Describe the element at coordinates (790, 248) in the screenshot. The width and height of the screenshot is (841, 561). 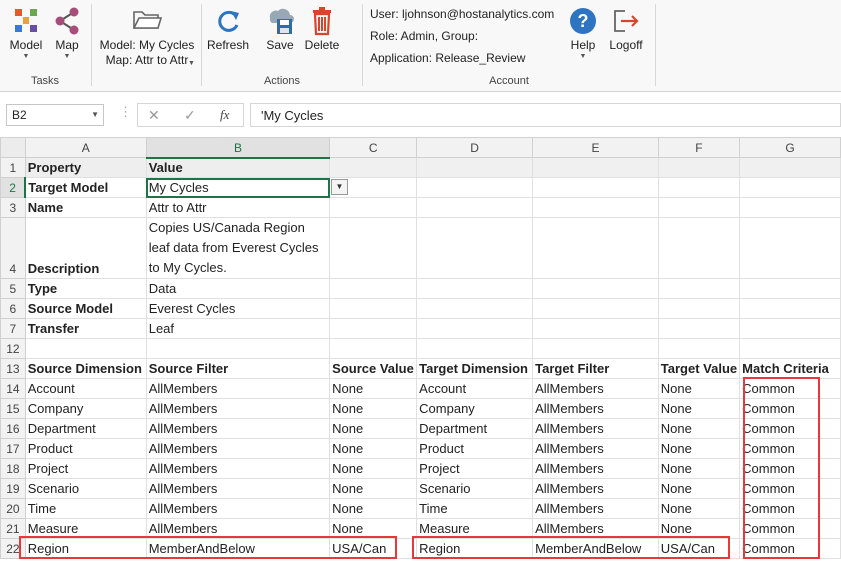
I see `cell-g4` at that location.